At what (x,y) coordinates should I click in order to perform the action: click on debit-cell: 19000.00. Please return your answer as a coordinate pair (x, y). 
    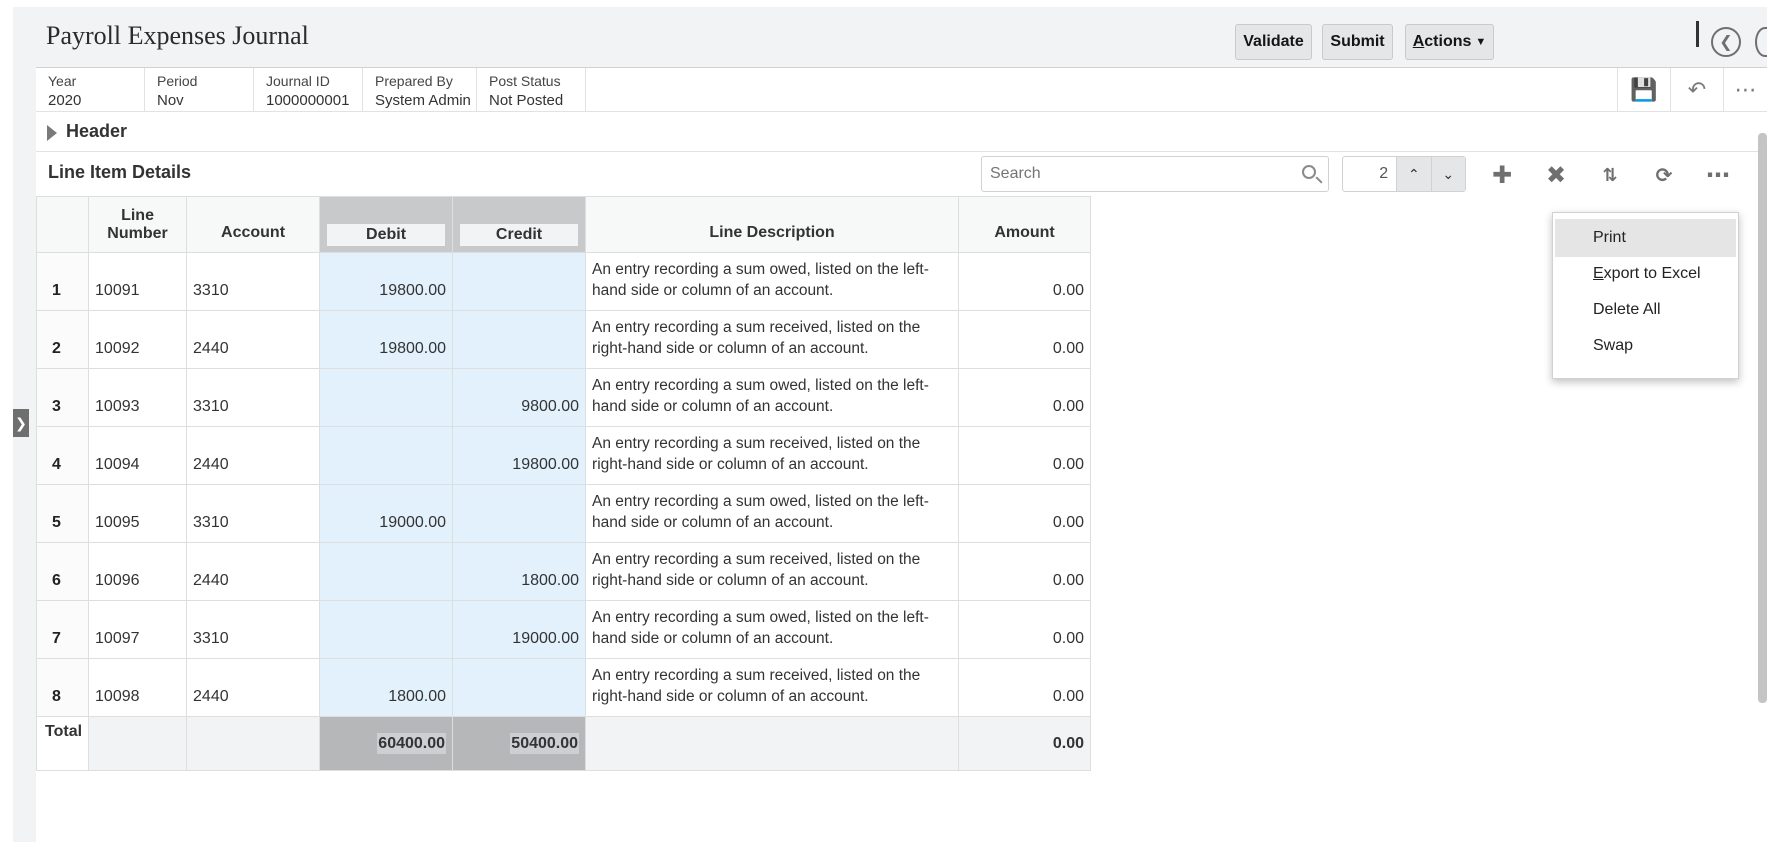
    Looking at the image, I should click on (386, 513).